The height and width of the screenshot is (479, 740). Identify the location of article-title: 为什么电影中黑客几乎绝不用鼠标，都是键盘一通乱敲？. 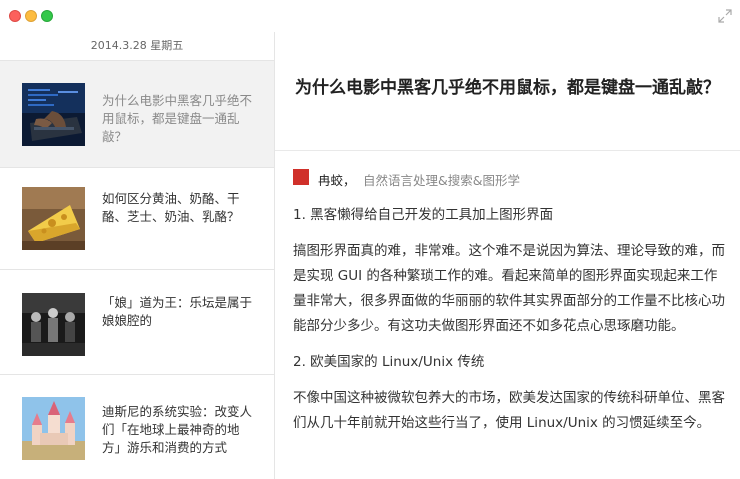
(507, 88).